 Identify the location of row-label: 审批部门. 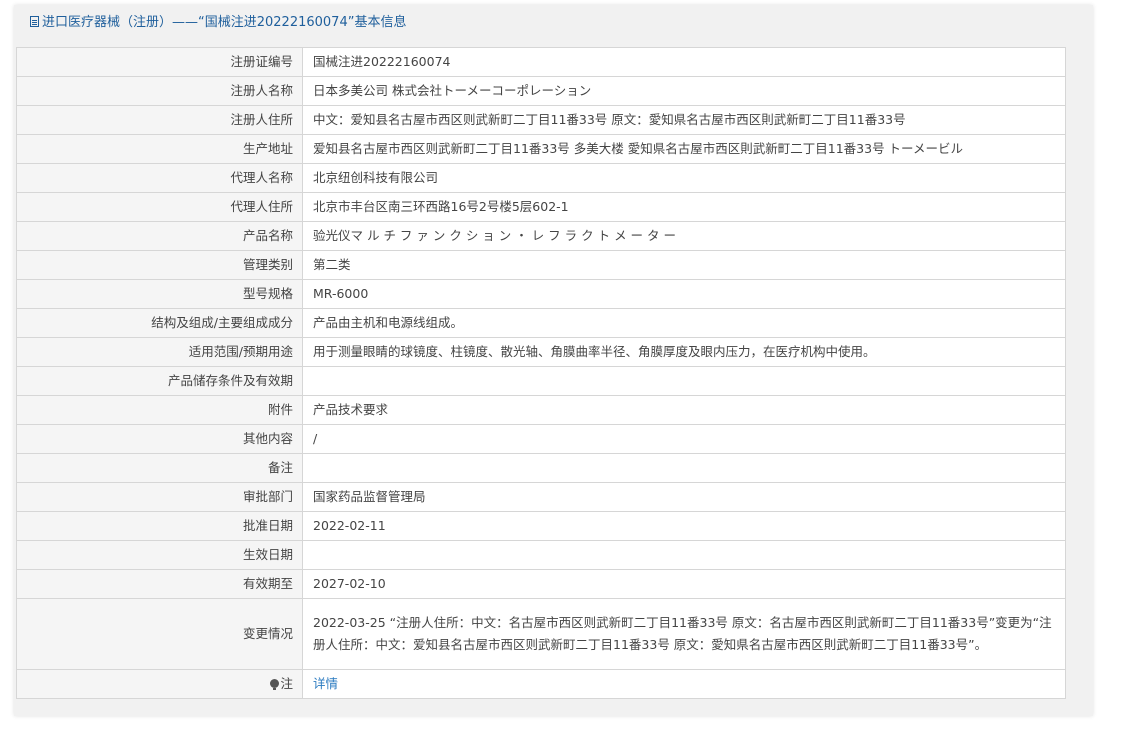
(159, 497).